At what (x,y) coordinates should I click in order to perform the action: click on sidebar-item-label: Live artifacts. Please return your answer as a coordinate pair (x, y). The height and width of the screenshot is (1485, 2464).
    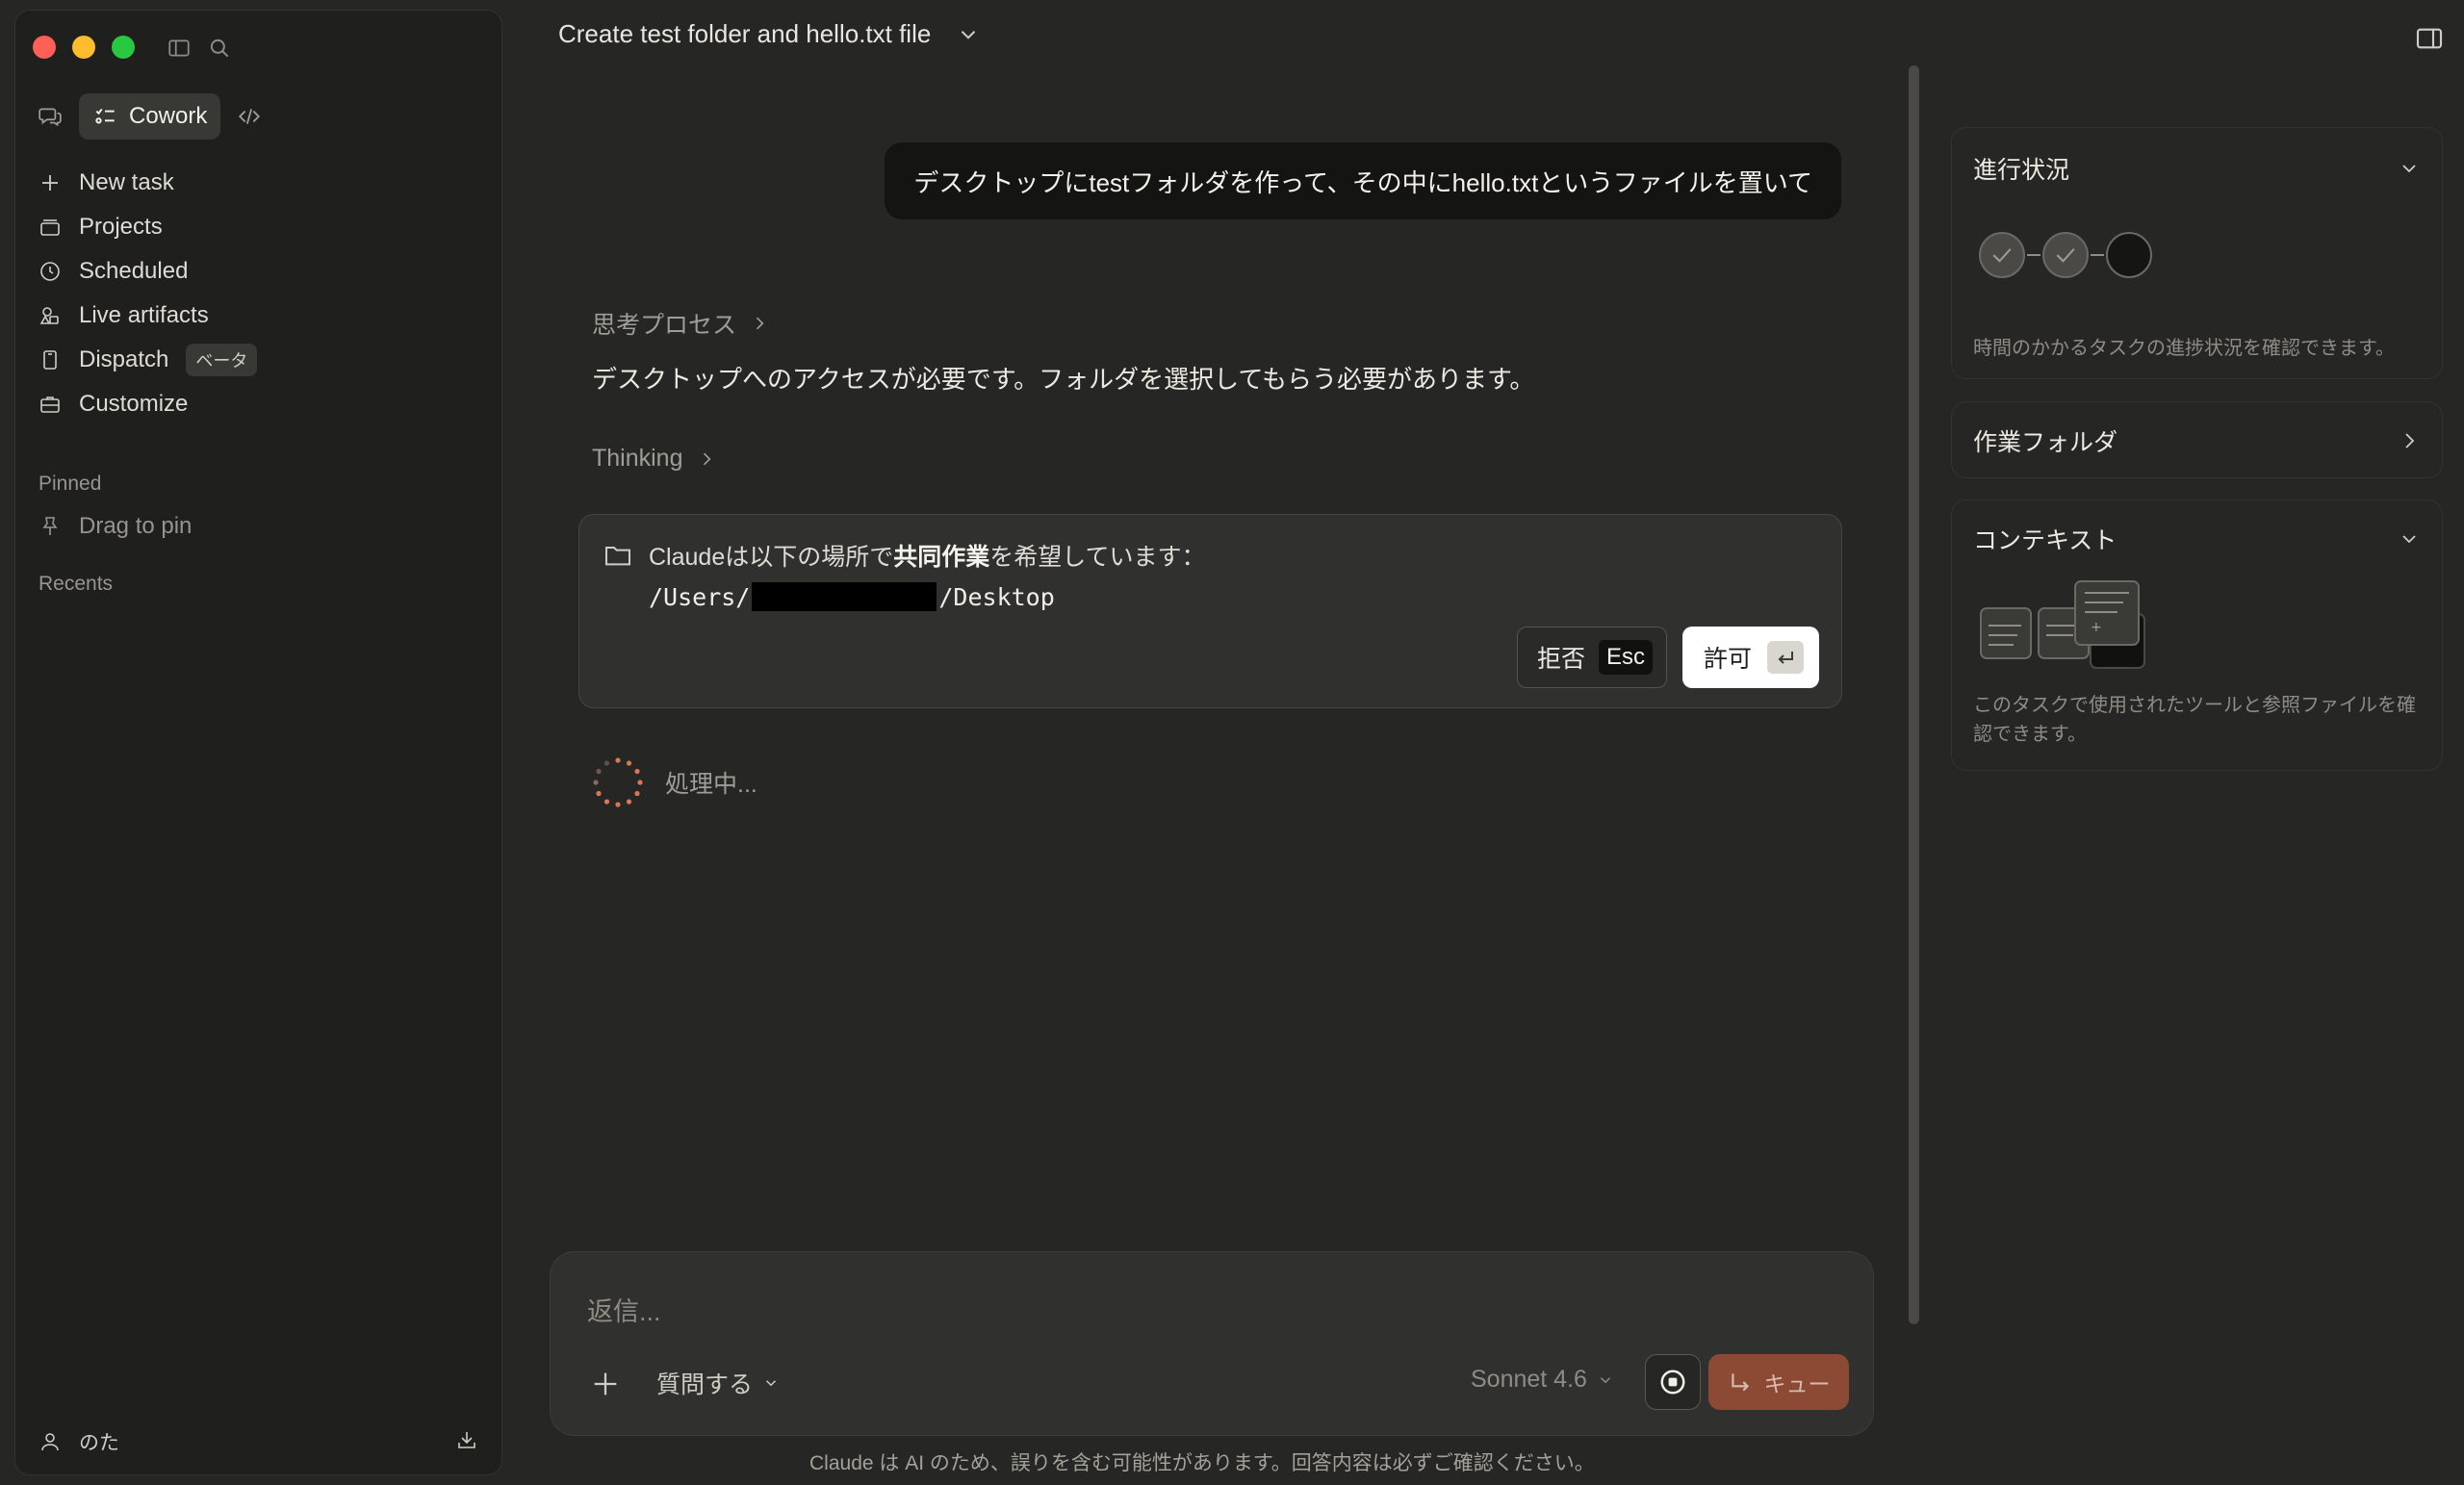
    Looking at the image, I should click on (144, 315).